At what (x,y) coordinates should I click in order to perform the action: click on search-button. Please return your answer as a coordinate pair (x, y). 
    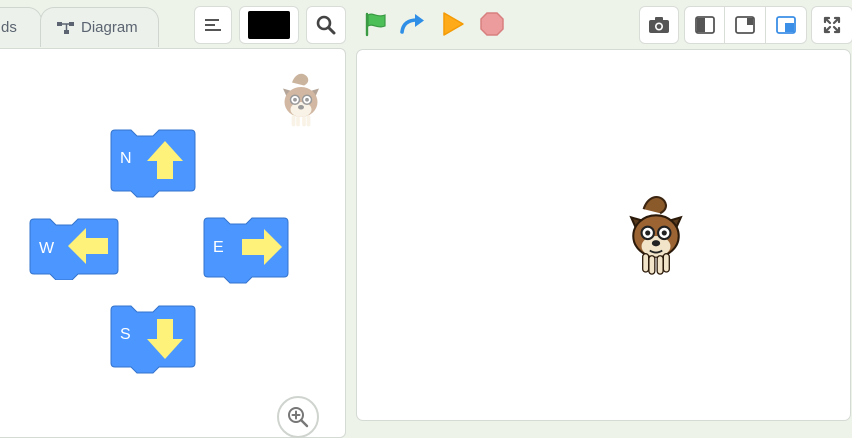
    Looking at the image, I should click on (326, 25).